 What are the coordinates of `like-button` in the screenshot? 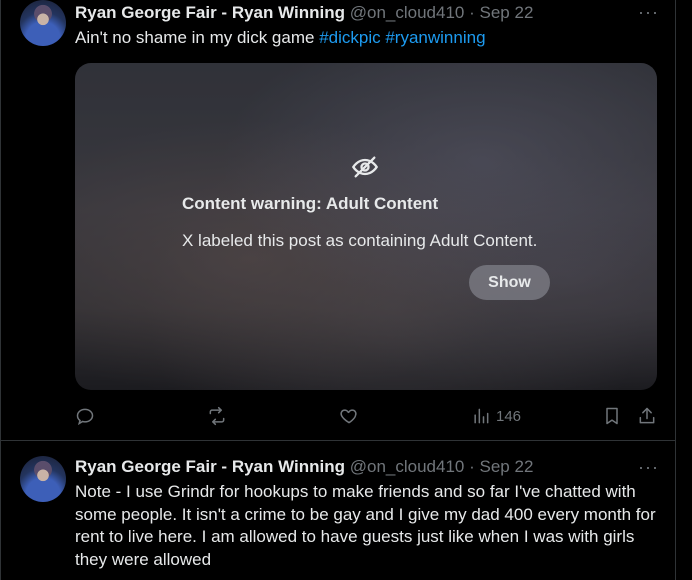 It's located at (349, 416).